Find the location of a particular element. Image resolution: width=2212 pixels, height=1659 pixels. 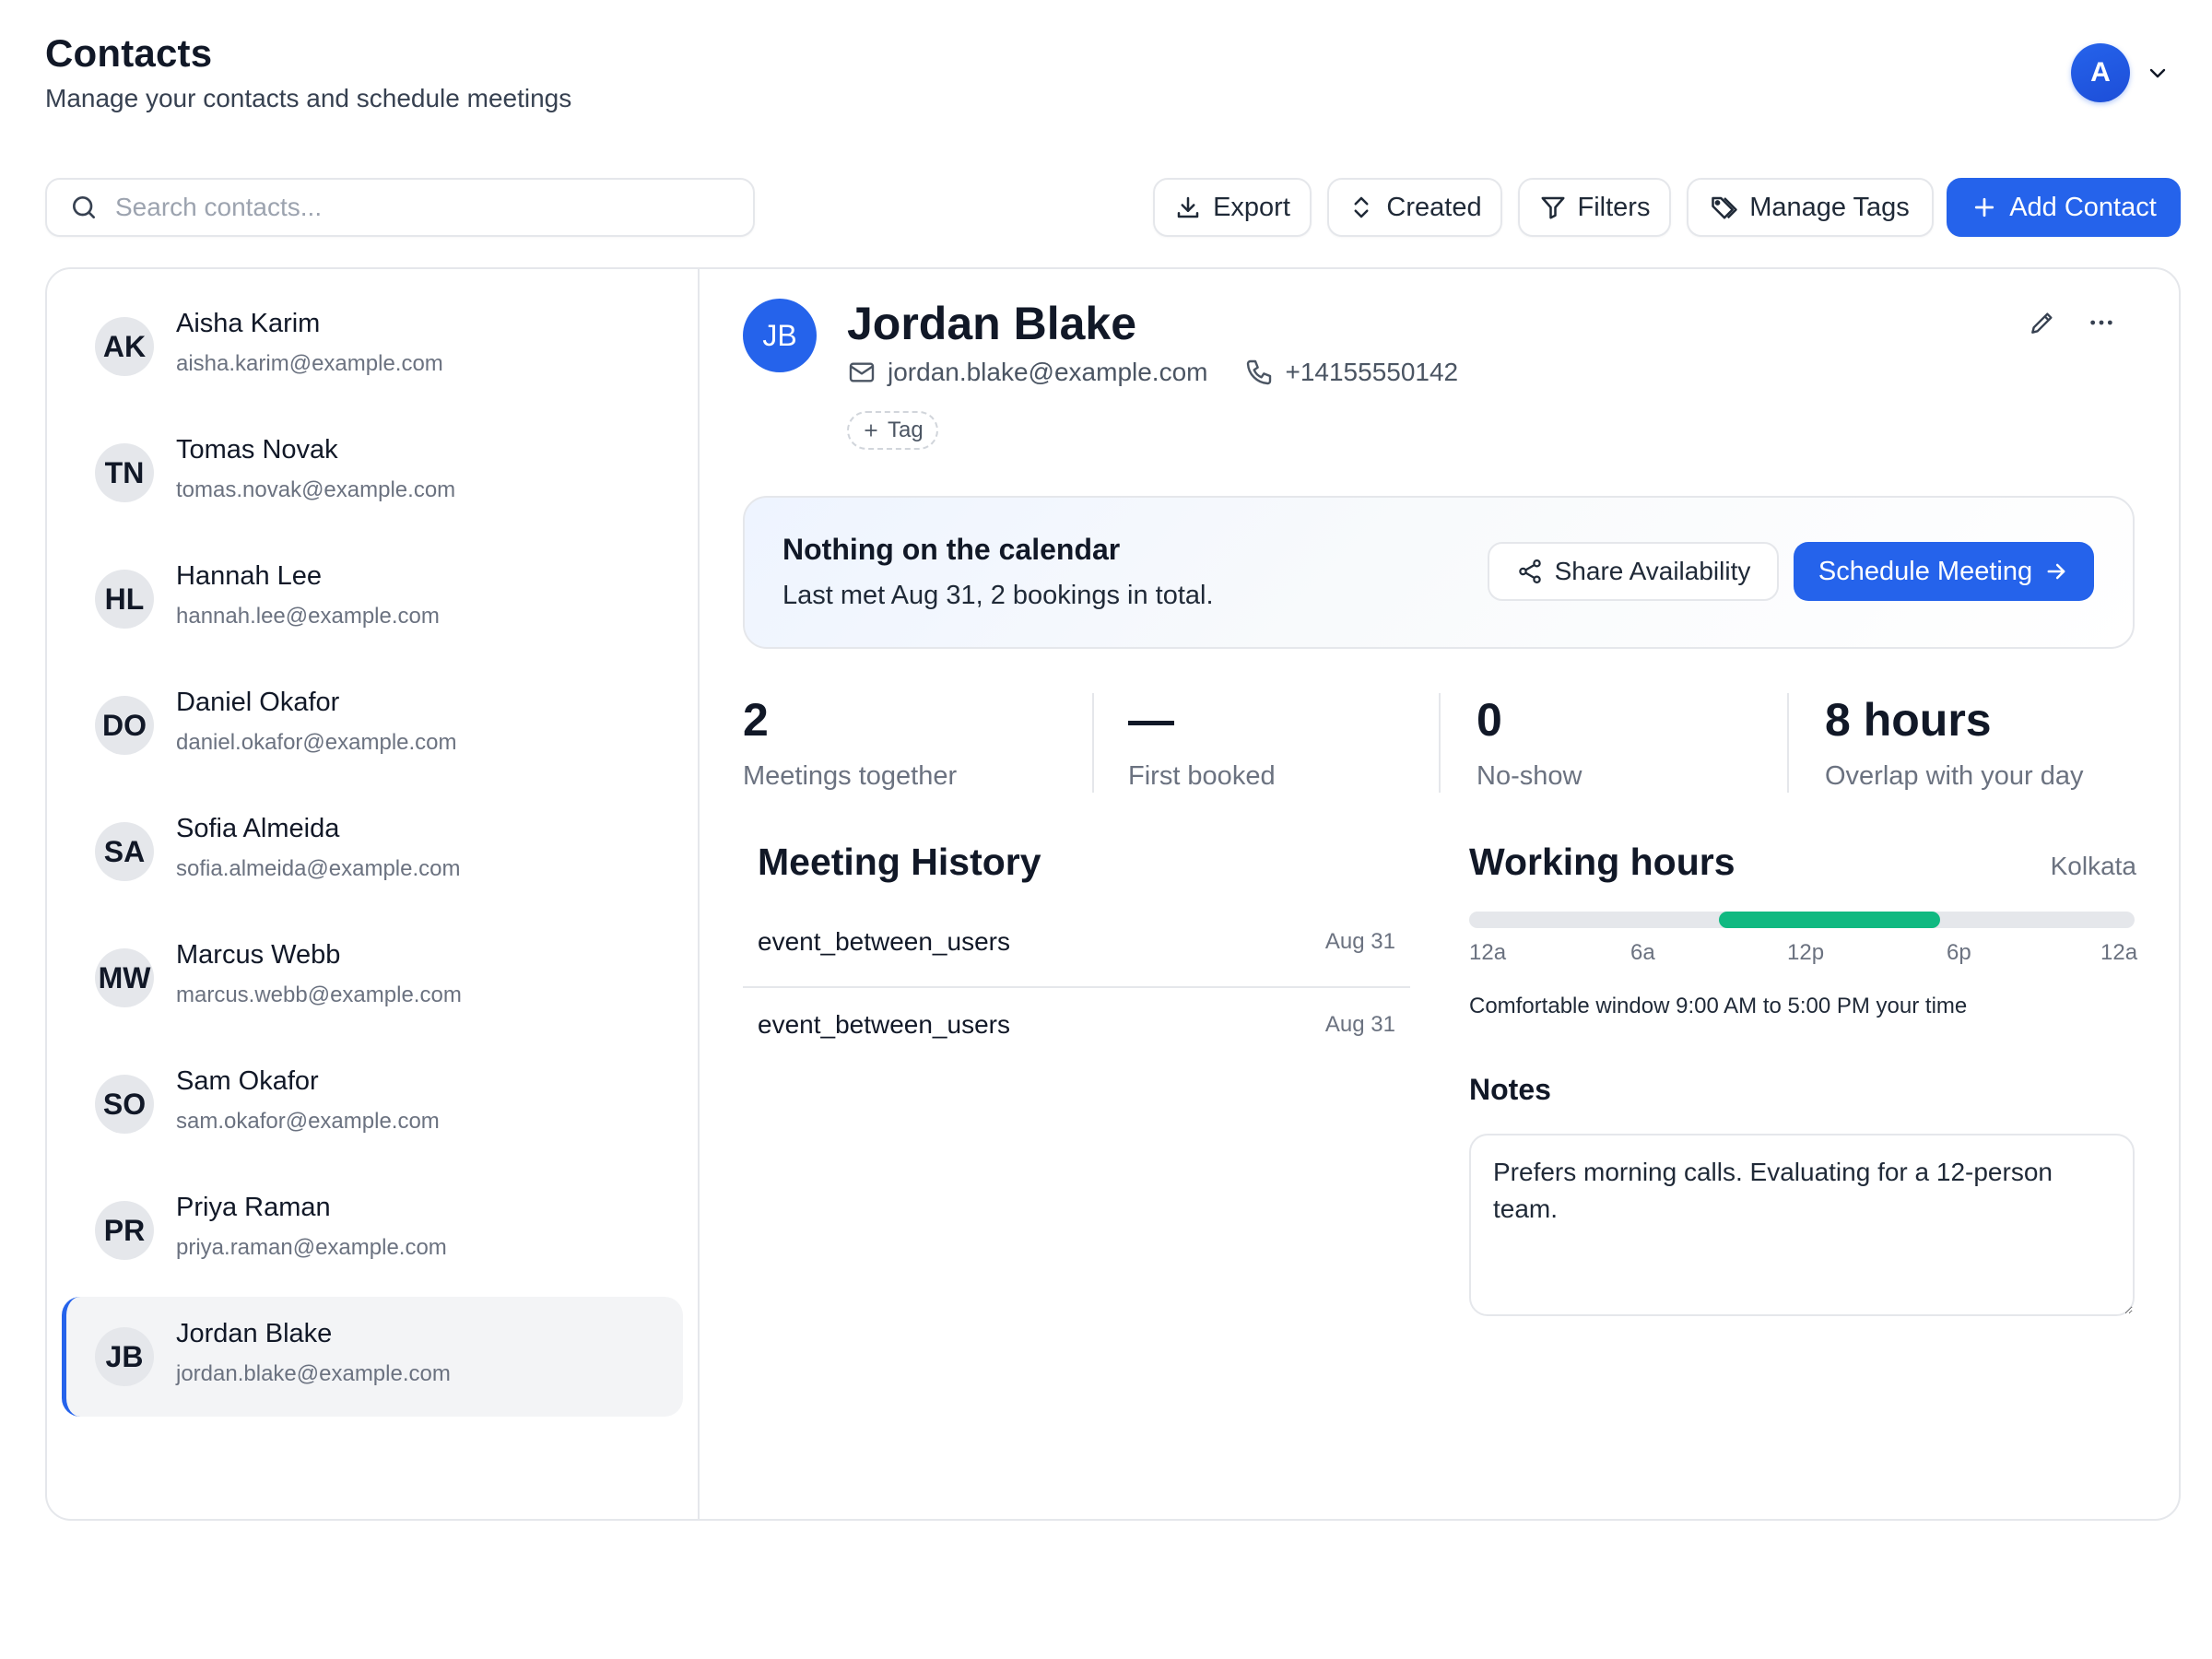

notes-label: Notes is located at coordinates (1510, 1089).